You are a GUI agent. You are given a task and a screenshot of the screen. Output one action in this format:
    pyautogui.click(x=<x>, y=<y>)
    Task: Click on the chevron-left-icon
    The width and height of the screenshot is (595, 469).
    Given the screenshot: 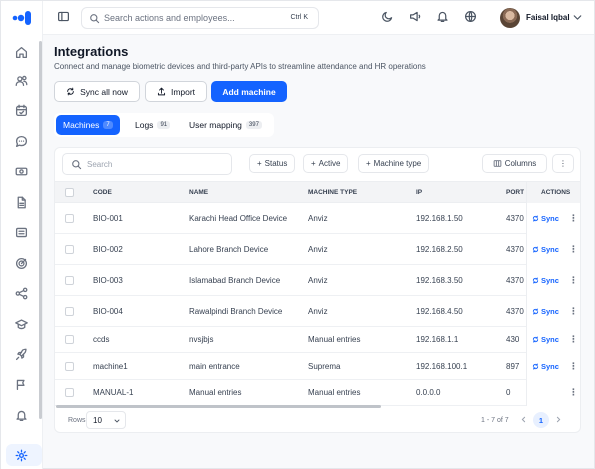 What is the action you would take?
    pyautogui.click(x=523, y=419)
    